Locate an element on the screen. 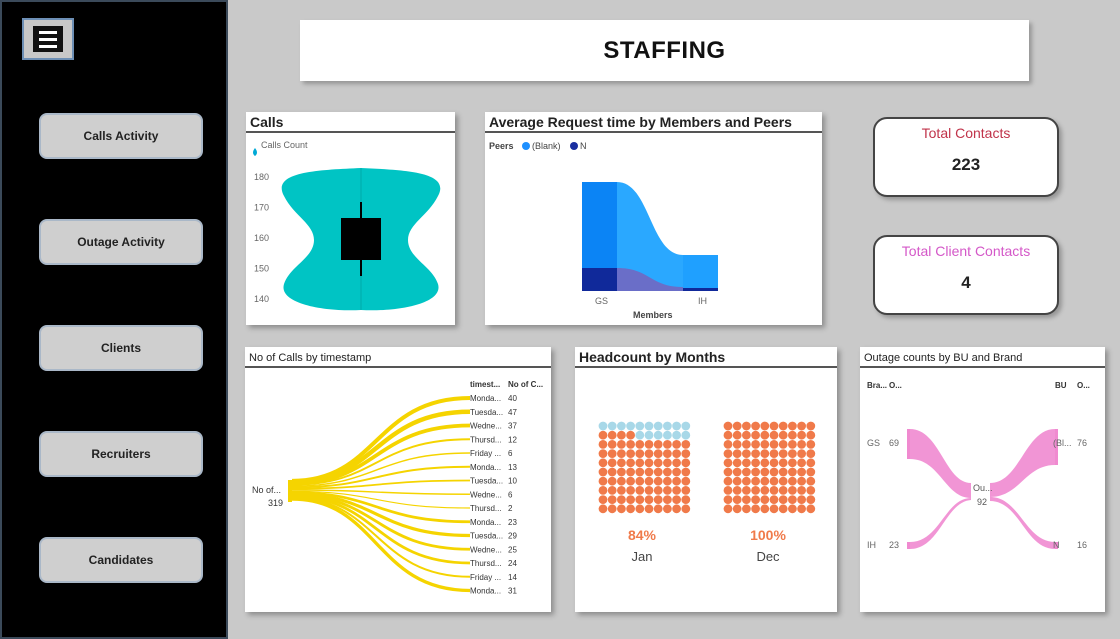  total-client-contacts-value: 4 is located at coordinates (966, 282).